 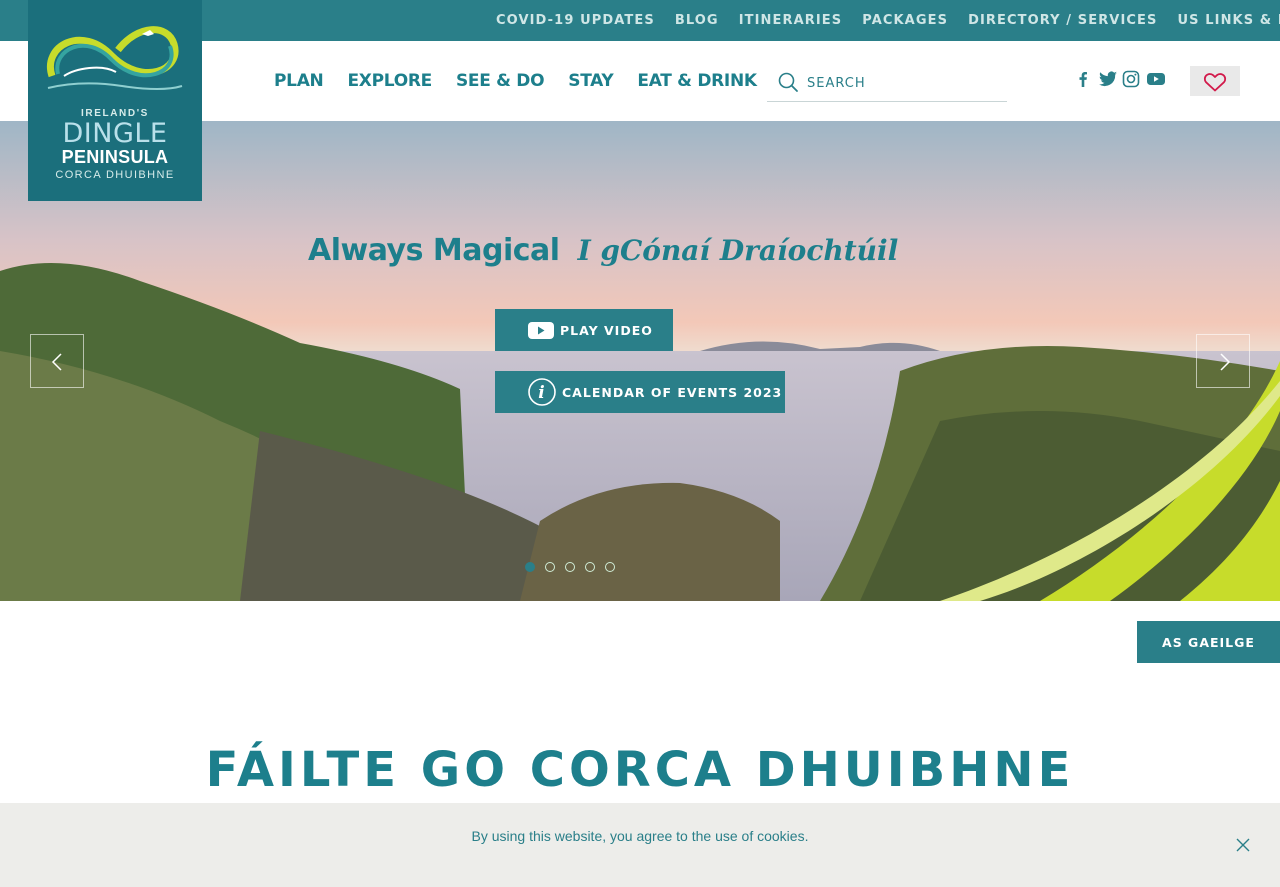 What do you see at coordinates (1107, 79) in the screenshot?
I see `twitter-icon` at bounding box center [1107, 79].